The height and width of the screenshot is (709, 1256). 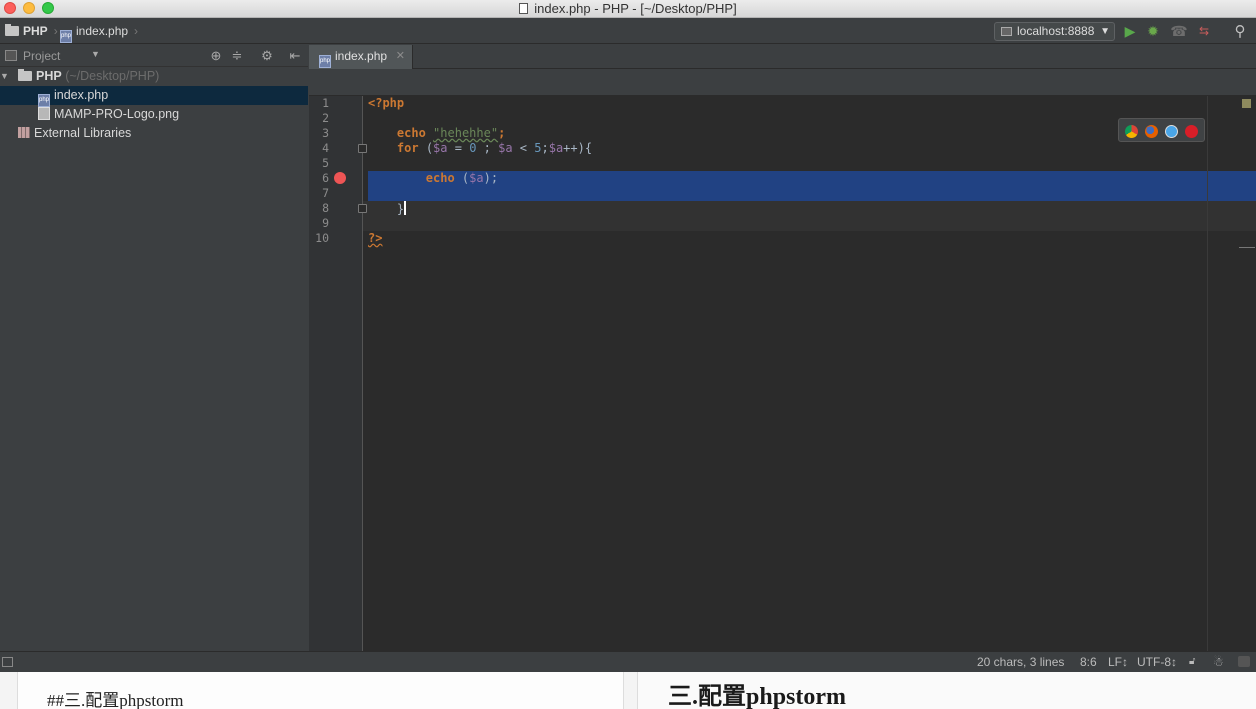 I want to click on caret-row-highlight, so click(x=809, y=216).